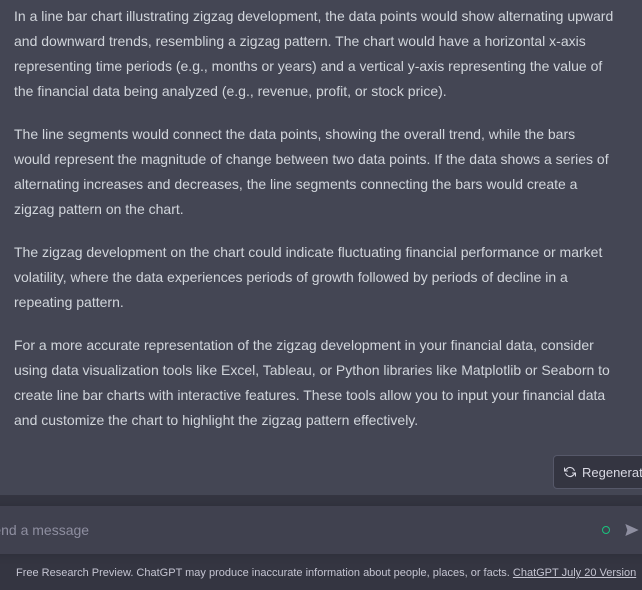  What do you see at coordinates (606, 530) in the screenshot?
I see `status-indicator-icon` at bounding box center [606, 530].